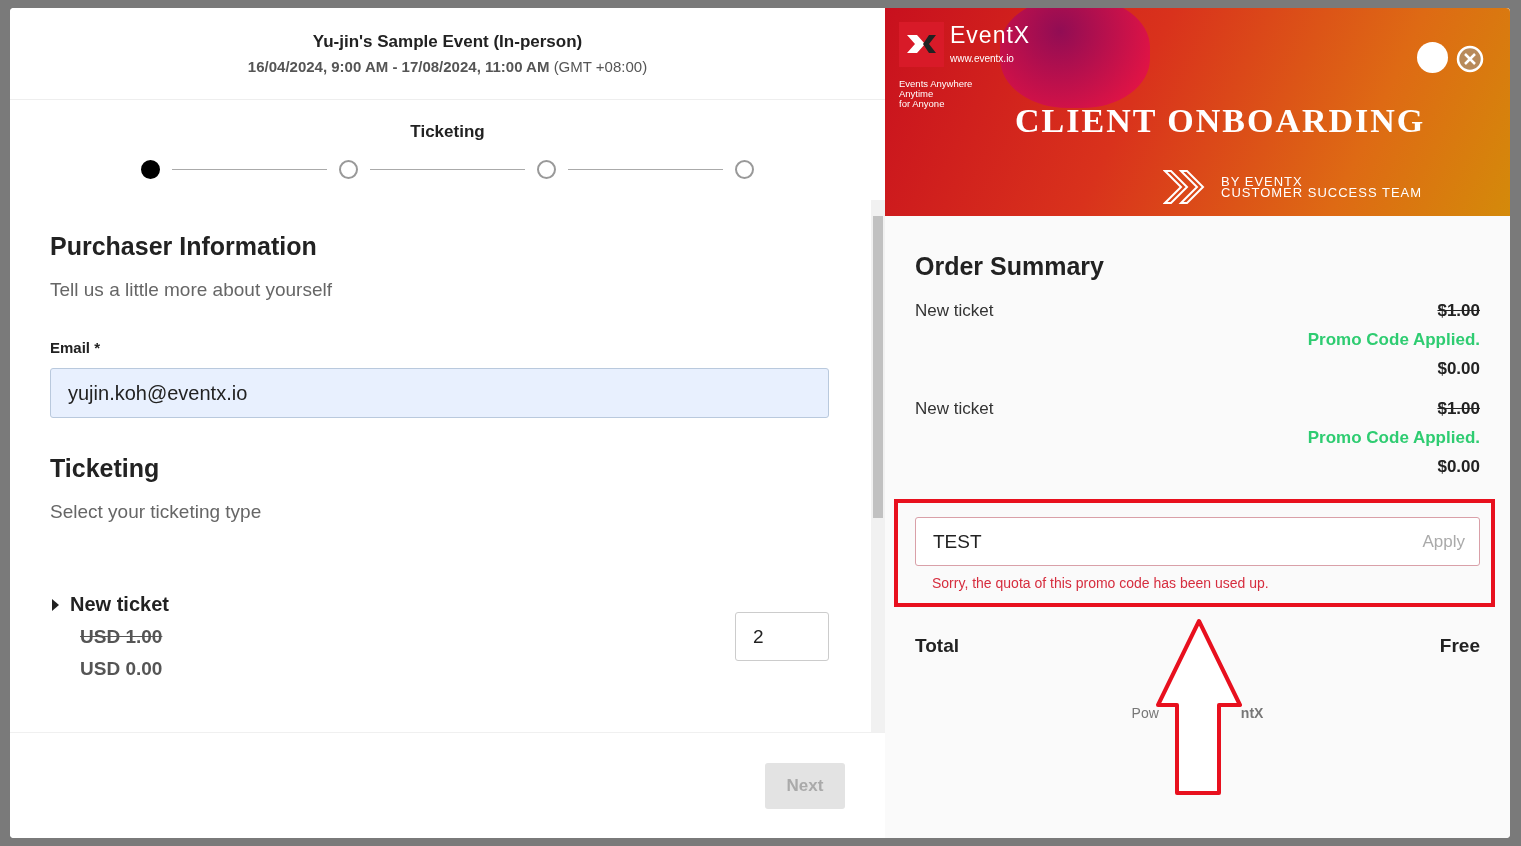 This screenshot has height=846, width=1521. Describe the element at coordinates (982, 58) in the screenshot. I see `brand-url: www.eventx.io` at that location.